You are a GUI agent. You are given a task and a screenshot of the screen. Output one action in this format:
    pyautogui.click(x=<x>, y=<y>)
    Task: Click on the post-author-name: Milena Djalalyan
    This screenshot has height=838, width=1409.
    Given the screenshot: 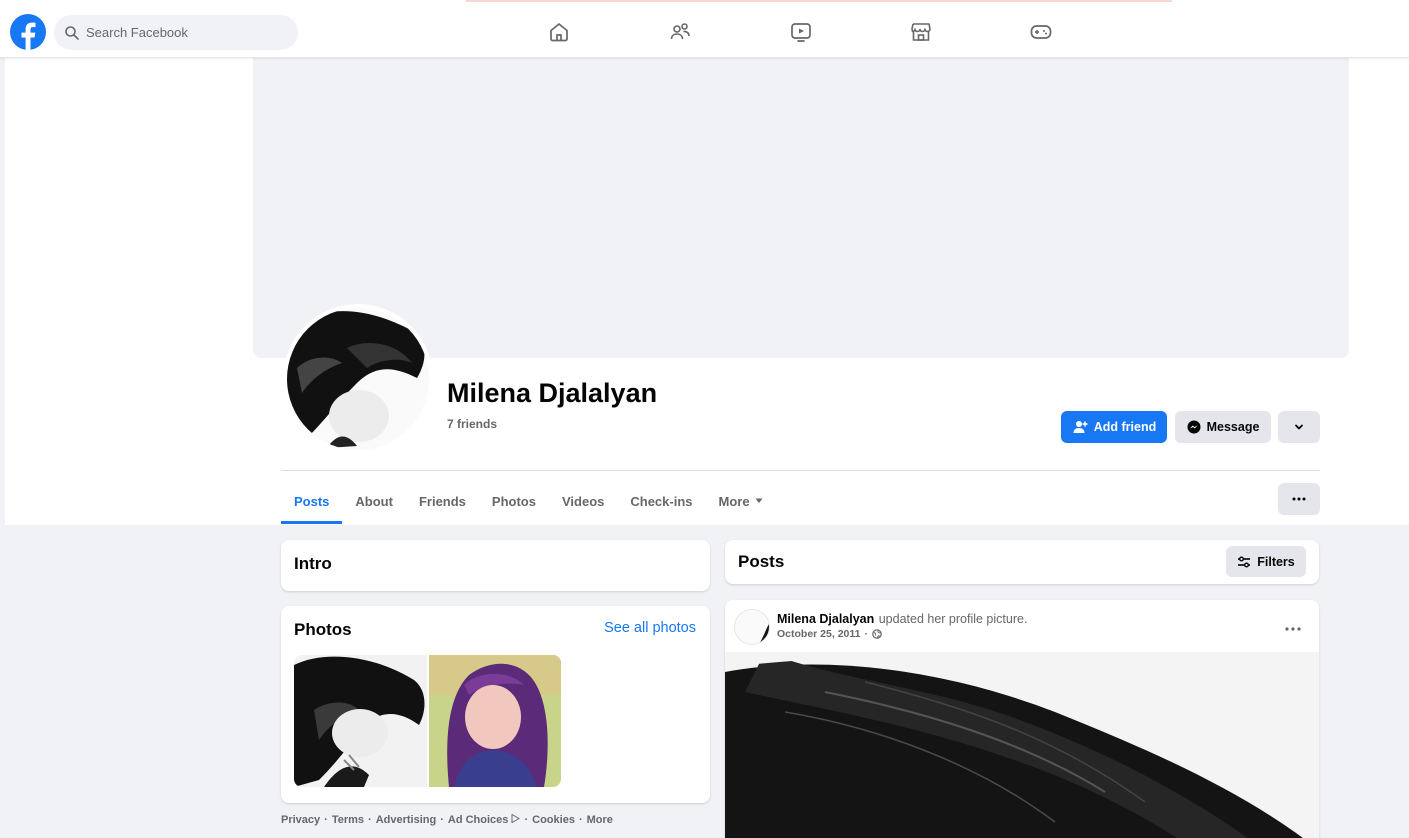 What is the action you would take?
    pyautogui.click(x=825, y=619)
    